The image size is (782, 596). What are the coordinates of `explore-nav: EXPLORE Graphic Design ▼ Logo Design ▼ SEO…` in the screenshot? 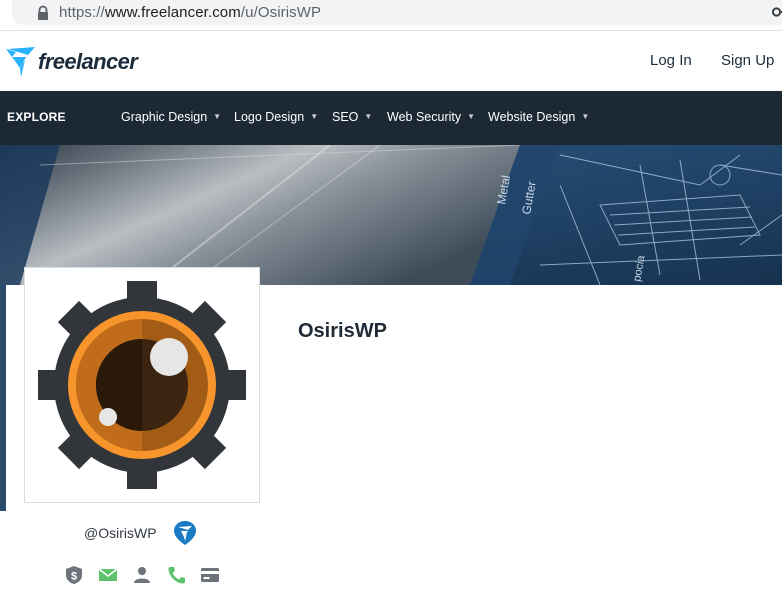 It's located at (391, 118).